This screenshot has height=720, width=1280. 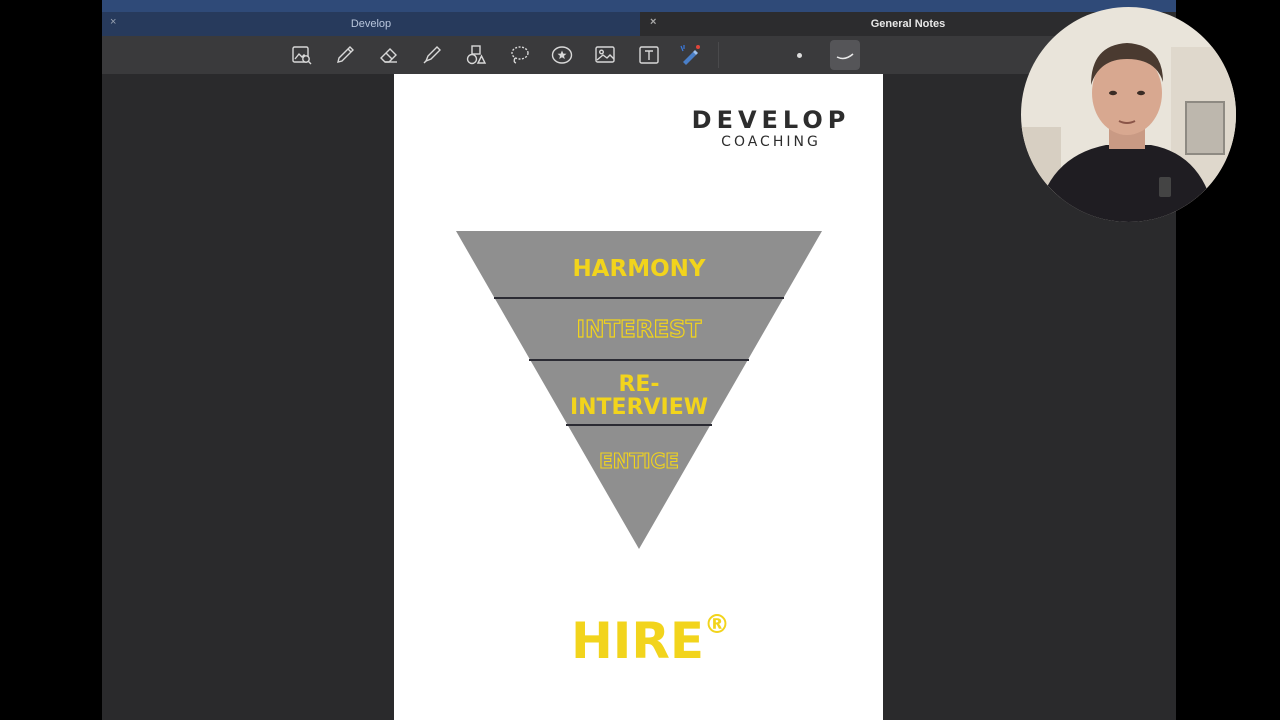 I want to click on shapes-icon, so click(x=476, y=55).